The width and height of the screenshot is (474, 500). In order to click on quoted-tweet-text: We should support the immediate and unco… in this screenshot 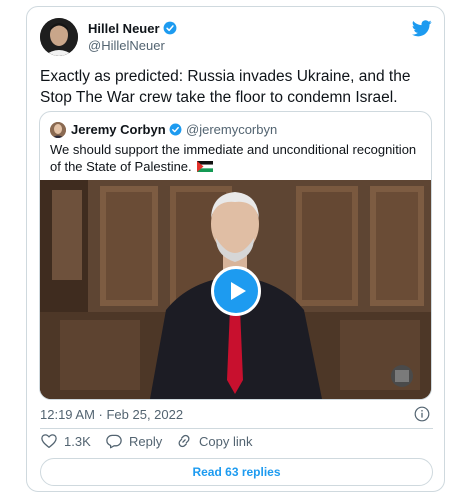, I will do `click(233, 158)`.